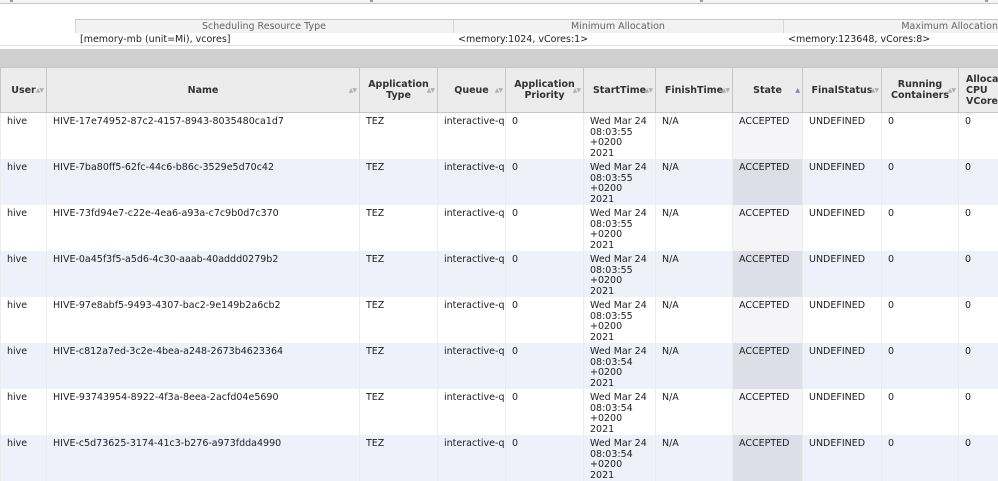 Image resolution: width=998 pixels, height=481 pixels. I want to click on column-header-application-type: Application Type▲▼, so click(399, 90).